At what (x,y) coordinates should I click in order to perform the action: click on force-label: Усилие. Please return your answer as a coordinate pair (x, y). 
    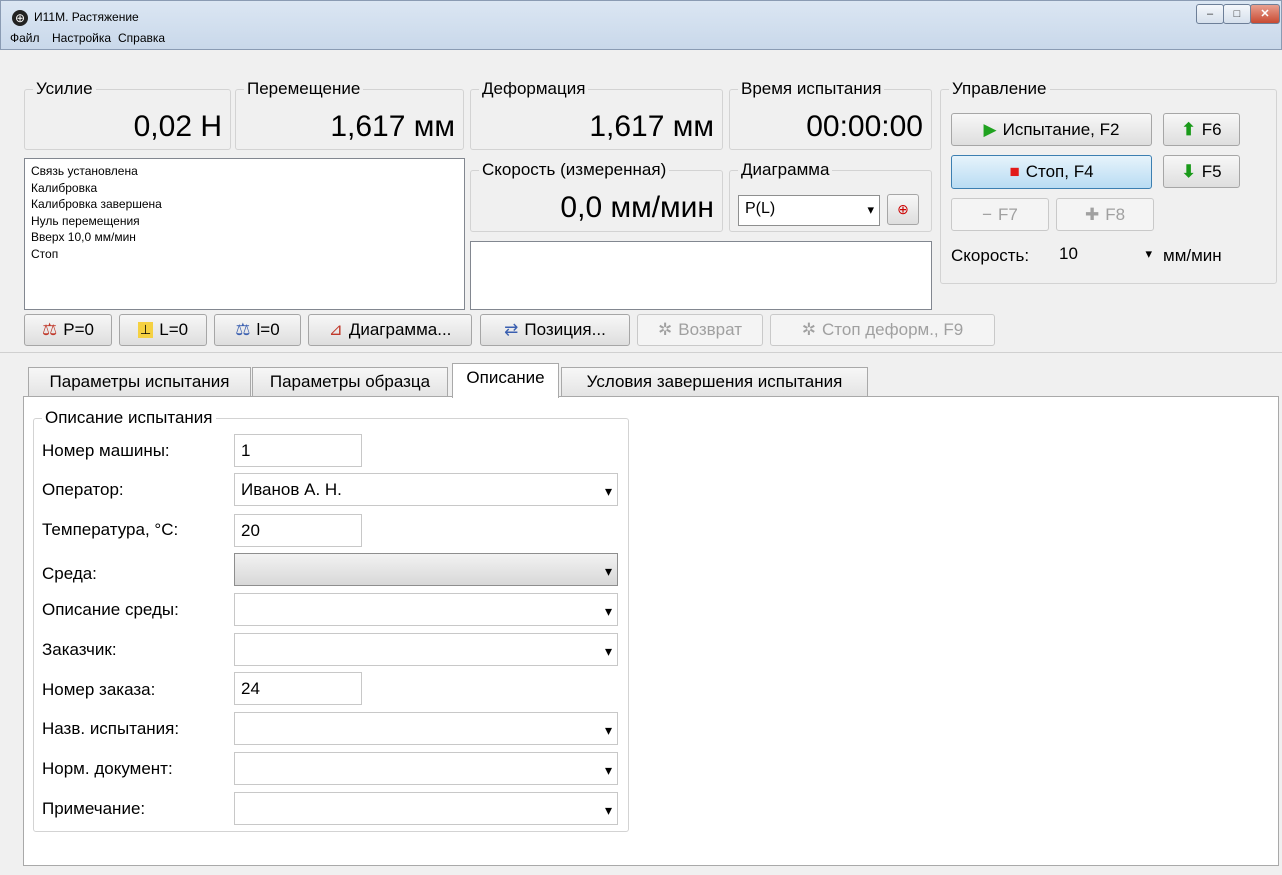
    Looking at the image, I should click on (64, 89).